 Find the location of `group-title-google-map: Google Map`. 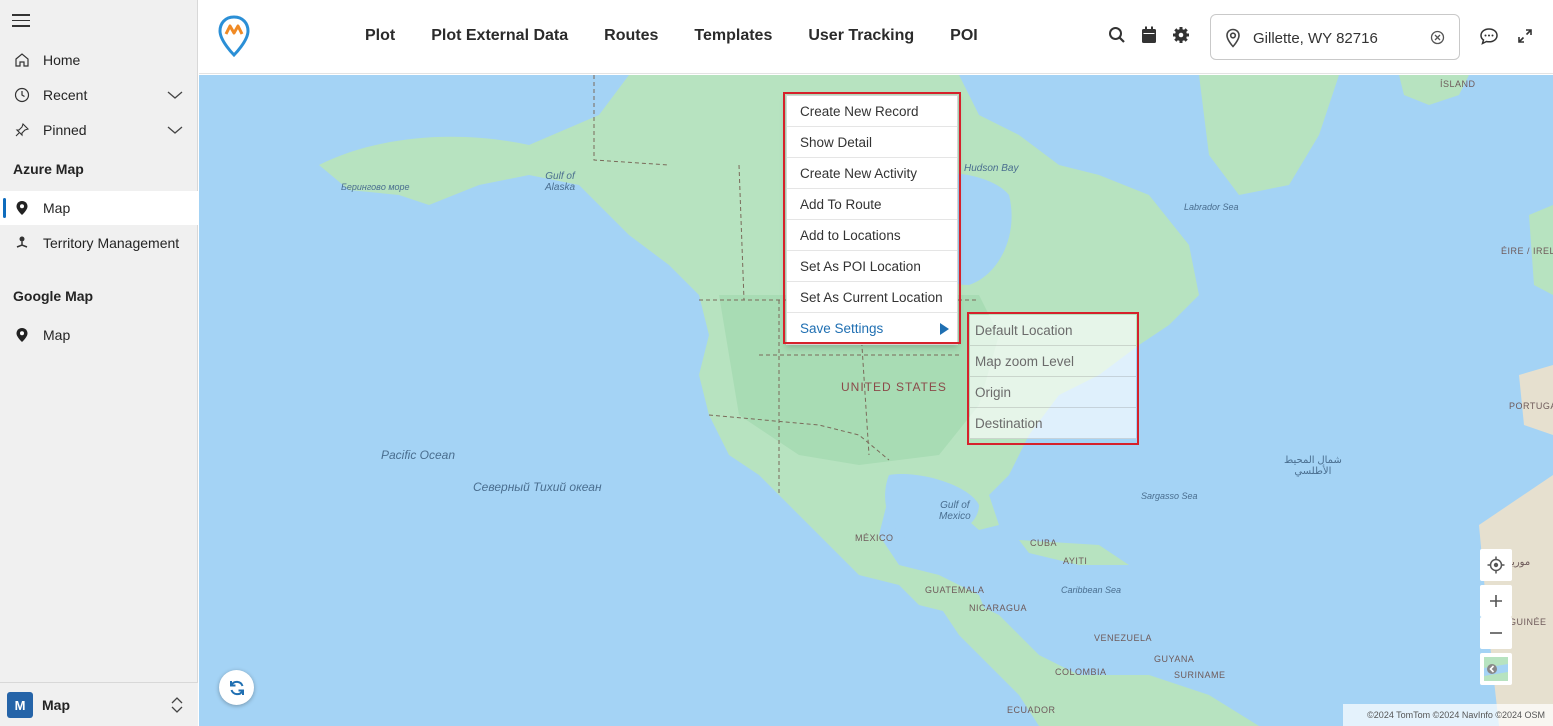

group-title-google-map: Google Map is located at coordinates (53, 296).